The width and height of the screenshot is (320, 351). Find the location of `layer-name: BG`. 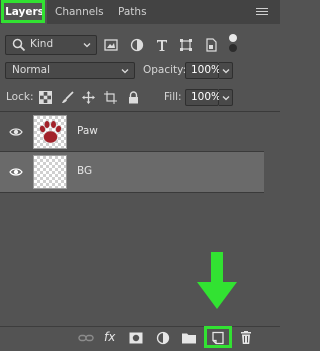

layer-name: BG is located at coordinates (85, 171).